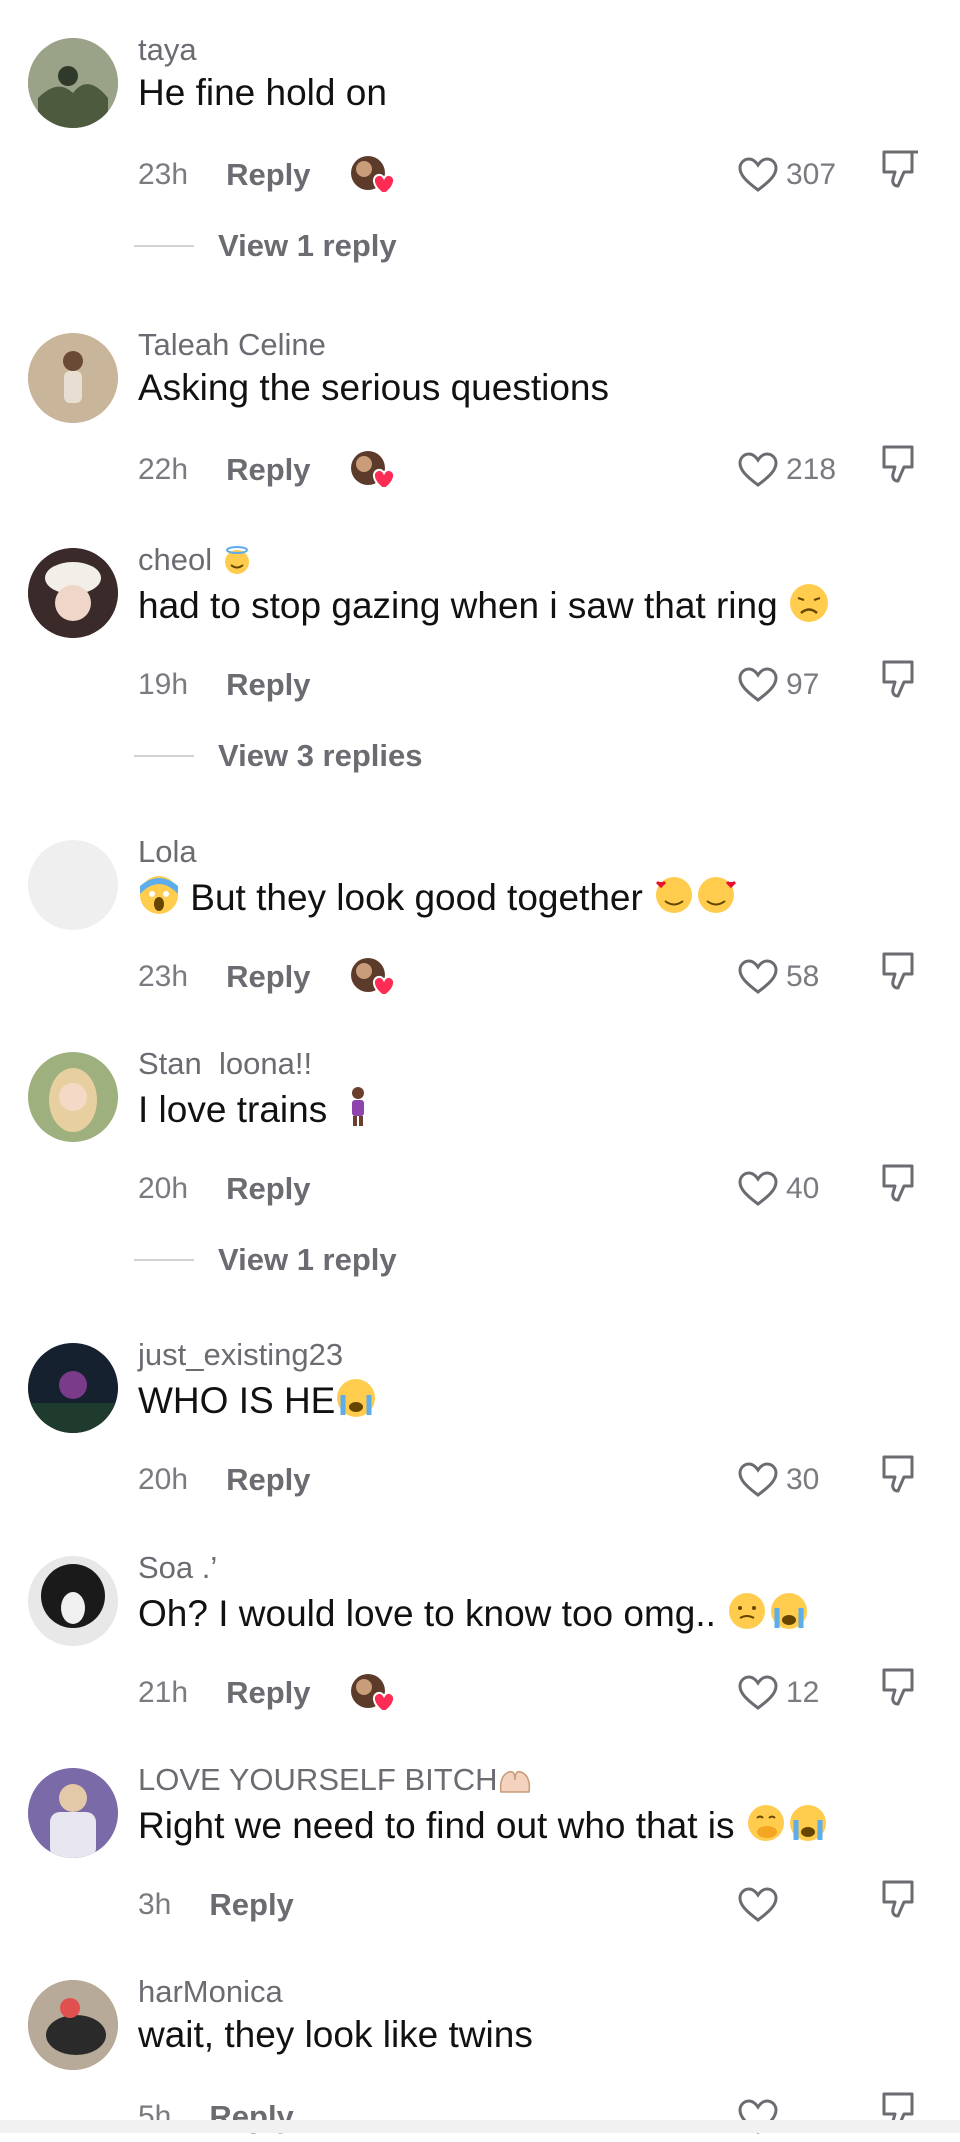 The width and height of the screenshot is (960, 2142). What do you see at coordinates (787, 470) in the screenshot?
I see `like-button: 218` at bounding box center [787, 470].